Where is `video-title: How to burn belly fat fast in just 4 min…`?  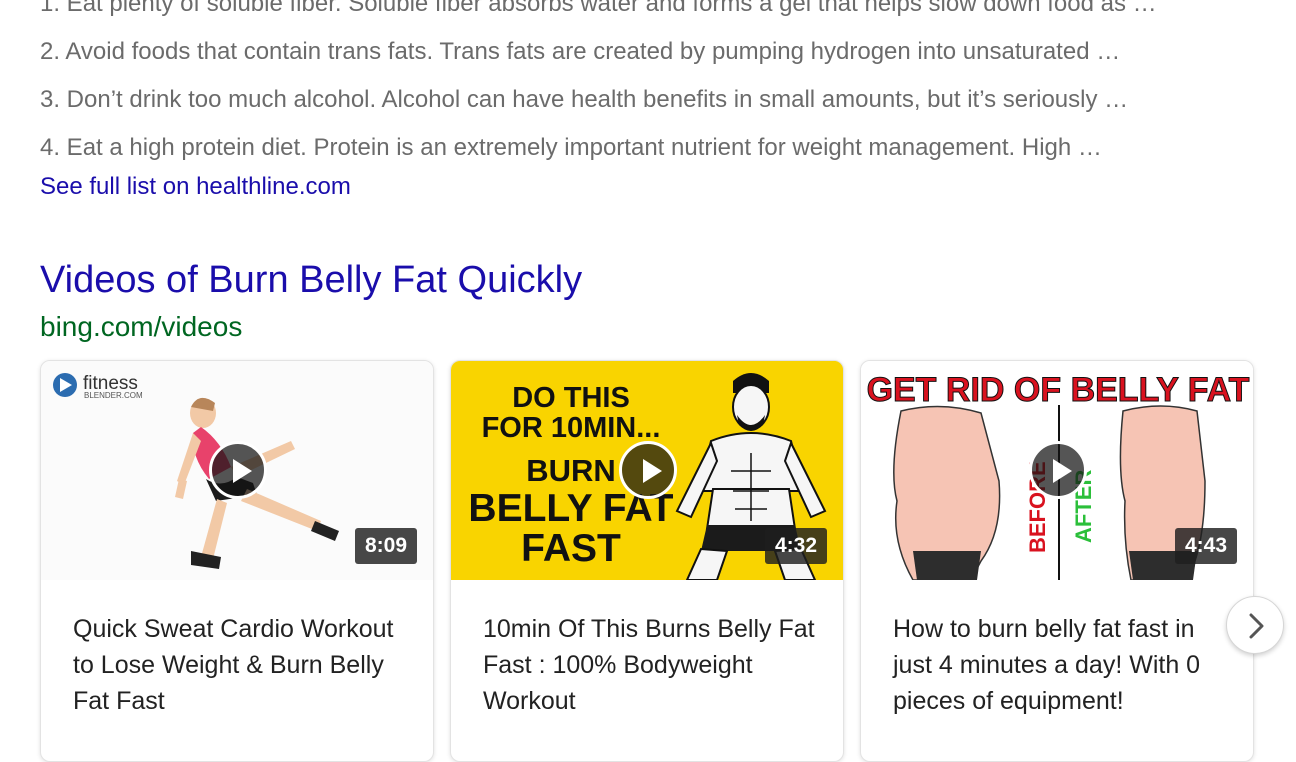 video-title: How to burn belly fat fast in just 4 min… is located at coordinates (1063, 665).